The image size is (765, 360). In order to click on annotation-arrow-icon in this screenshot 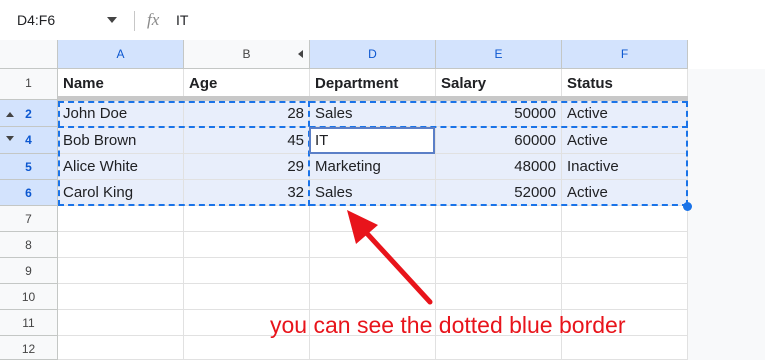, I will do `click(390, 257)`.